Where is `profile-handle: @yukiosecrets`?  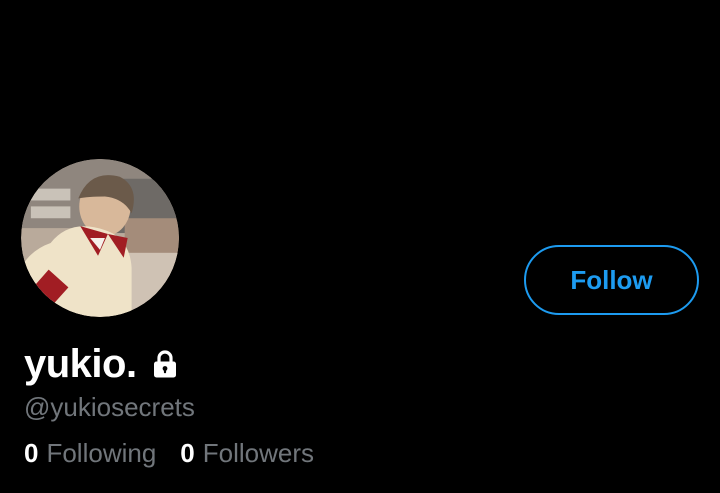
profile-handle: @yukiosecrets is located at coordinates (109, 407).